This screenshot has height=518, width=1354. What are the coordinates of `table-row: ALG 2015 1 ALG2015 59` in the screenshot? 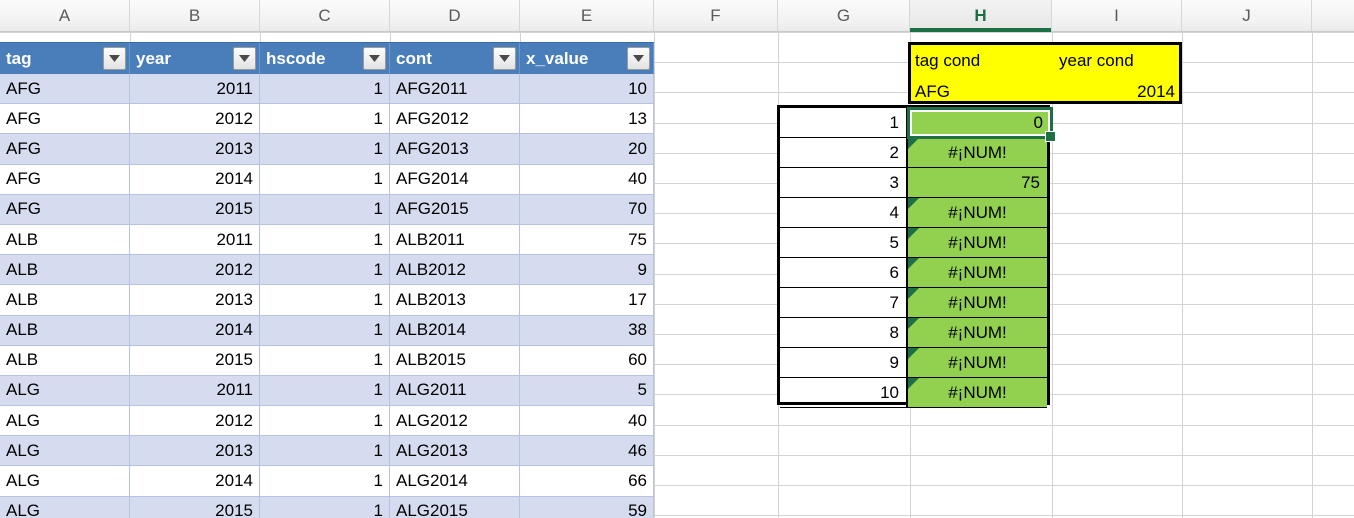 It's located at (327, 507).